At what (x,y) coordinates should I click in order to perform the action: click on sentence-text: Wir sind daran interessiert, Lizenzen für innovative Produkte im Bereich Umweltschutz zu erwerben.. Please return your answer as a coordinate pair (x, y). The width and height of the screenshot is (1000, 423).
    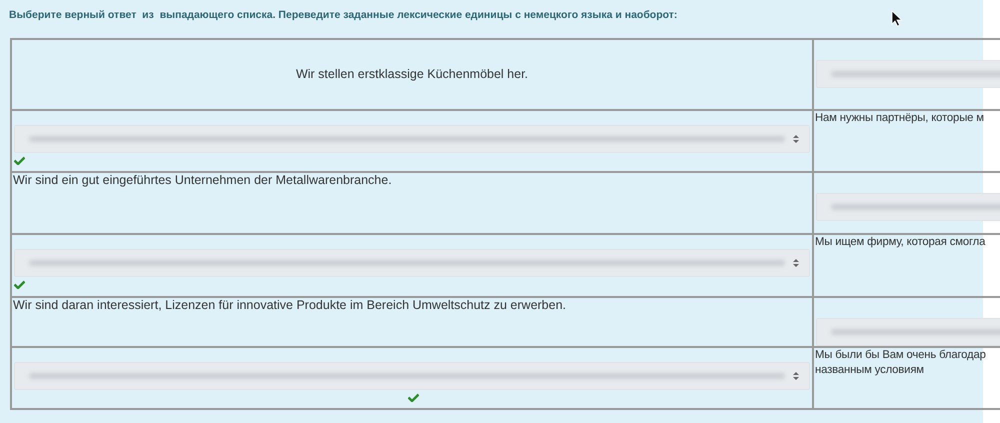
    Looking at the image, I should click on (290, 305).